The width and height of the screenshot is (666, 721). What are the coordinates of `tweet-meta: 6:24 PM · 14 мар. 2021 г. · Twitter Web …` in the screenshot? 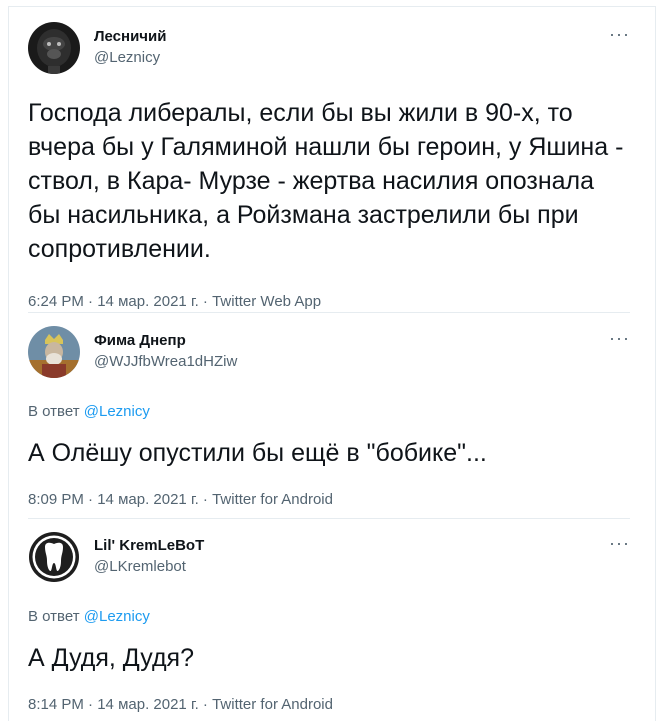 It's located at (329, 302).